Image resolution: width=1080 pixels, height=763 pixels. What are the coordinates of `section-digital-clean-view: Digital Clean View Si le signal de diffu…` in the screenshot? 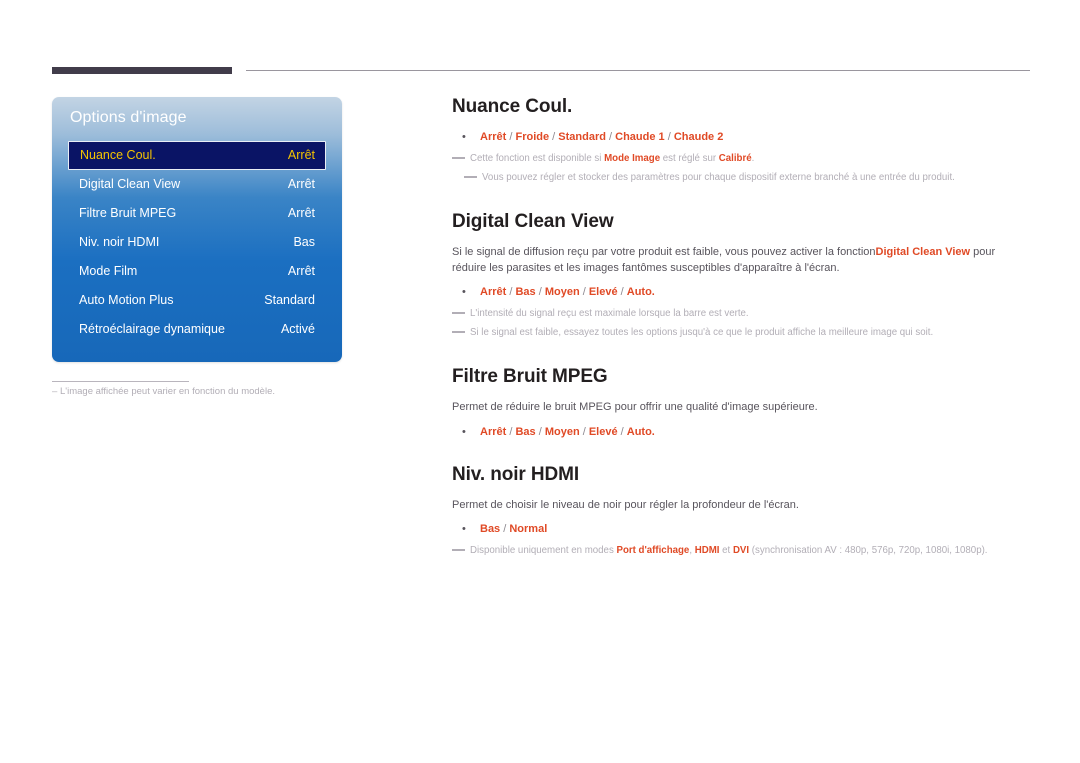 It's located at (741, 275).